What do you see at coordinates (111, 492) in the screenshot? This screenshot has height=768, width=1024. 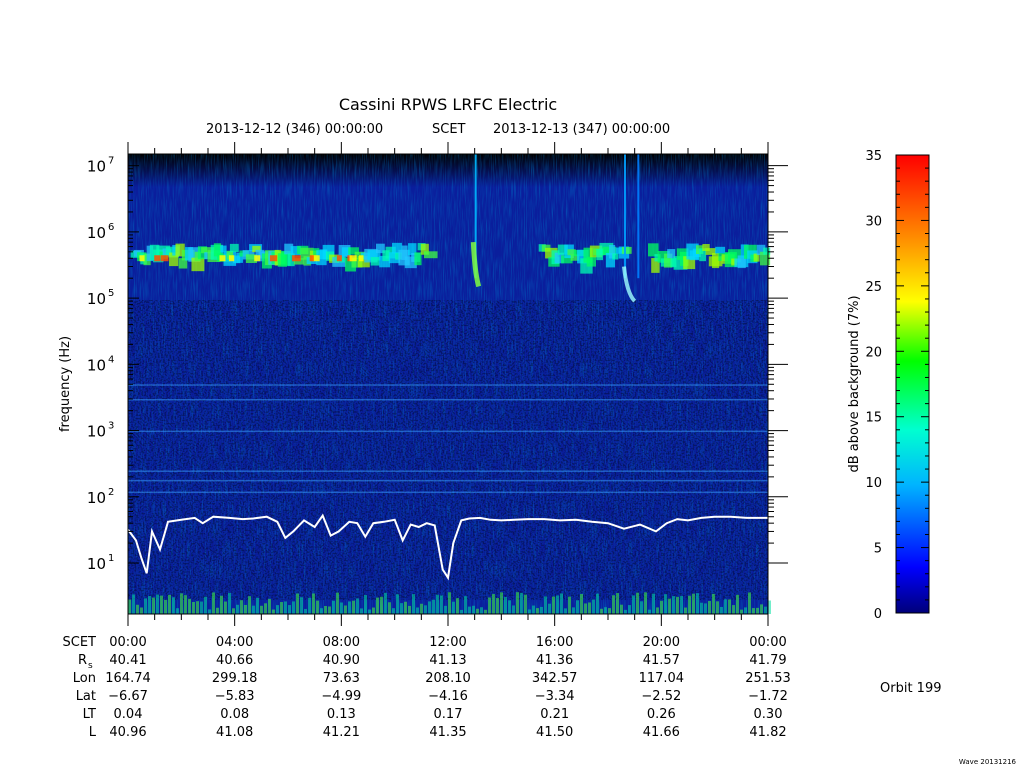 I see `y-tick-label-exponent: 2` at bounding box center [111, 492].